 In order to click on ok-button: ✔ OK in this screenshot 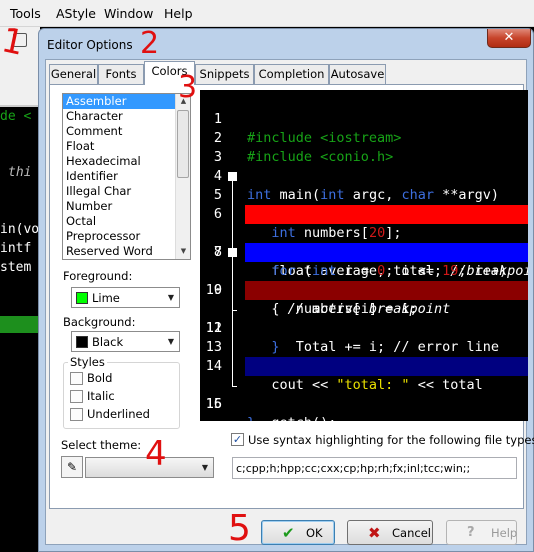, I will do `click(298, 532)`.